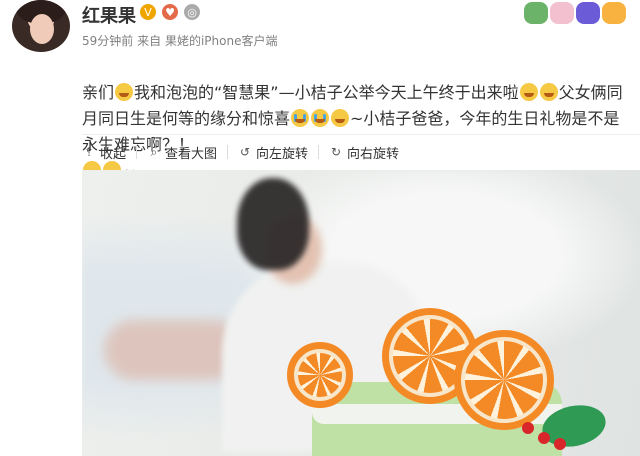  Describe the element at coordinates (588, 13) in the screenshot. I see `monster-sticker-icon` at that location.